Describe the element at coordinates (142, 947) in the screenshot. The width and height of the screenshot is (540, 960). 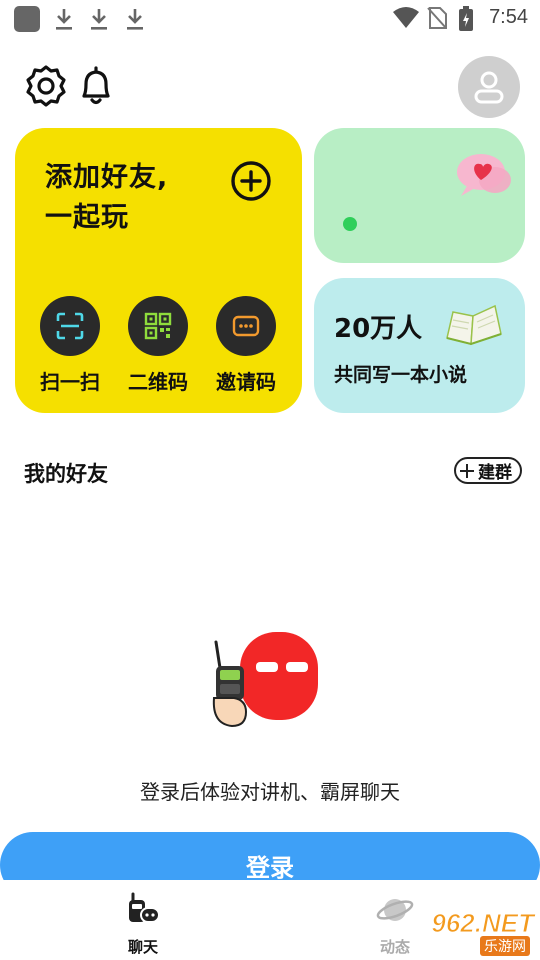
I see `tab-chat-label: 聊天` at that location.